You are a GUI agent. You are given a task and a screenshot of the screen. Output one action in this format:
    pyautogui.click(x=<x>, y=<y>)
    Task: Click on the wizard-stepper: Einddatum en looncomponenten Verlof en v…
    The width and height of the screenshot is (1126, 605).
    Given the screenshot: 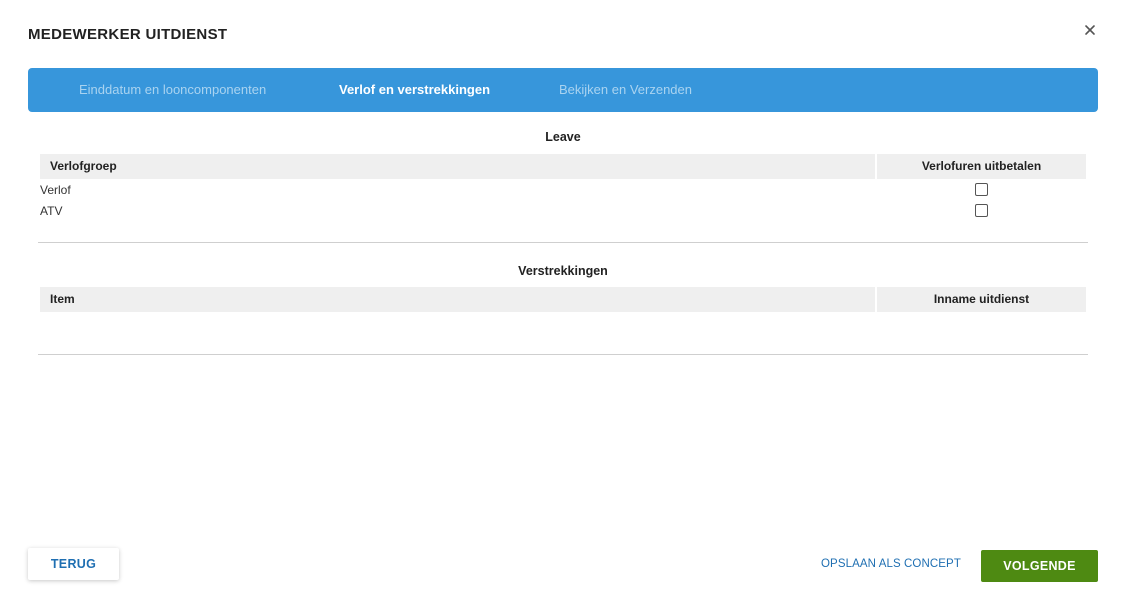 What is the action you would take?
    pyautogui.click(x=563, y=90)
    